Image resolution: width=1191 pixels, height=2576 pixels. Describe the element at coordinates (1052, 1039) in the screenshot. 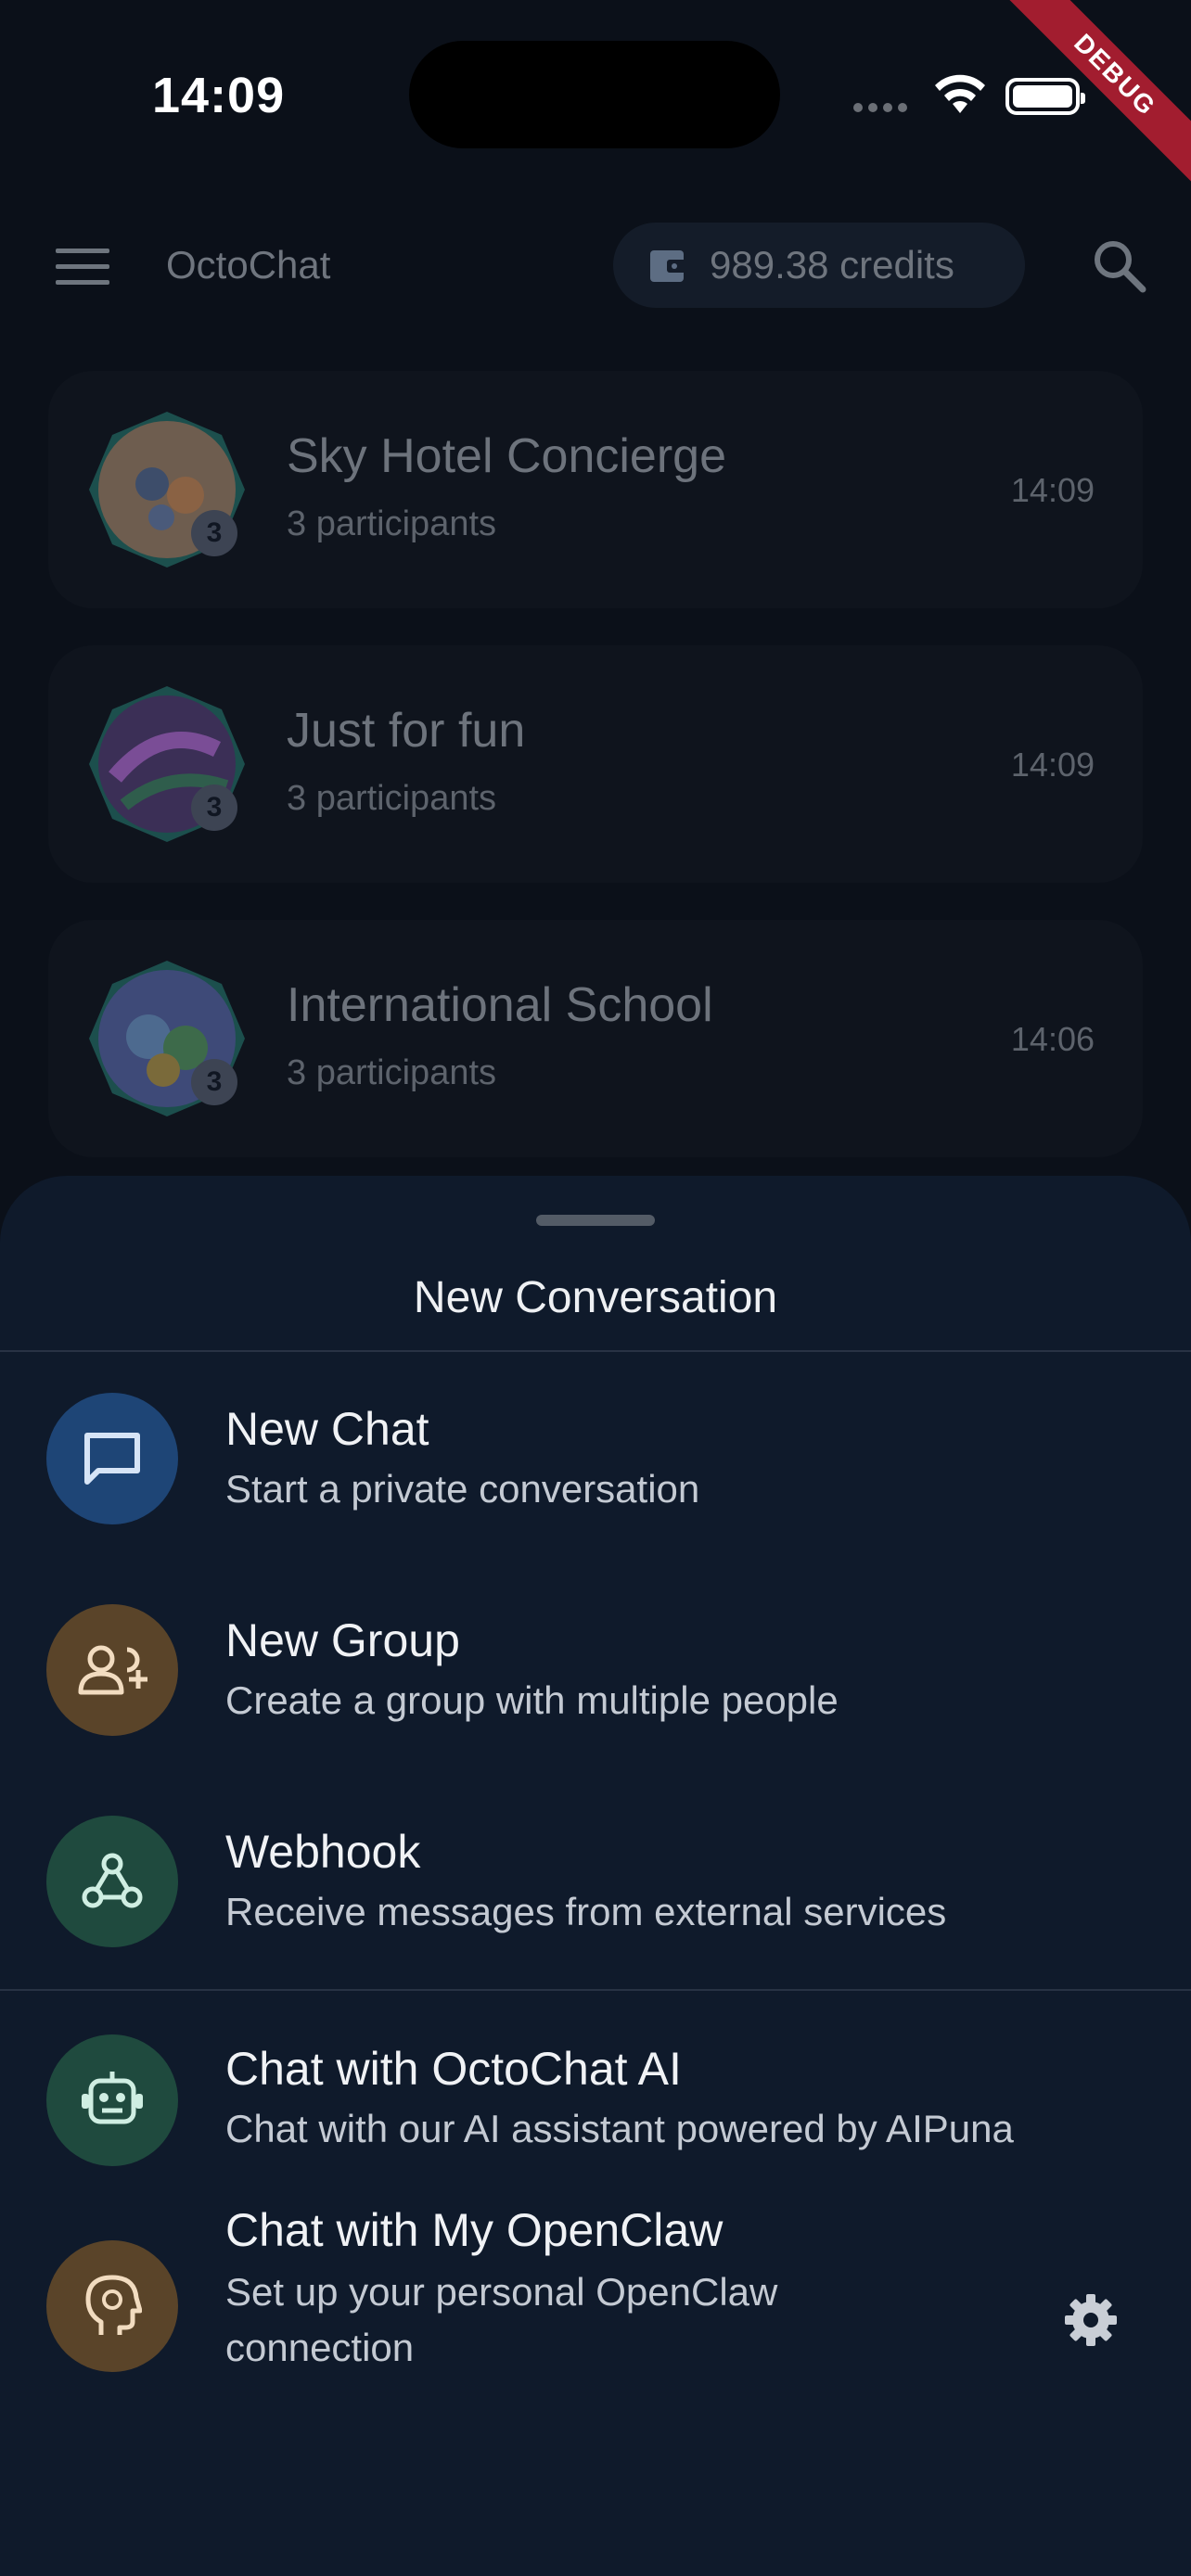

I see `conversation-time: 14:06` at that location.